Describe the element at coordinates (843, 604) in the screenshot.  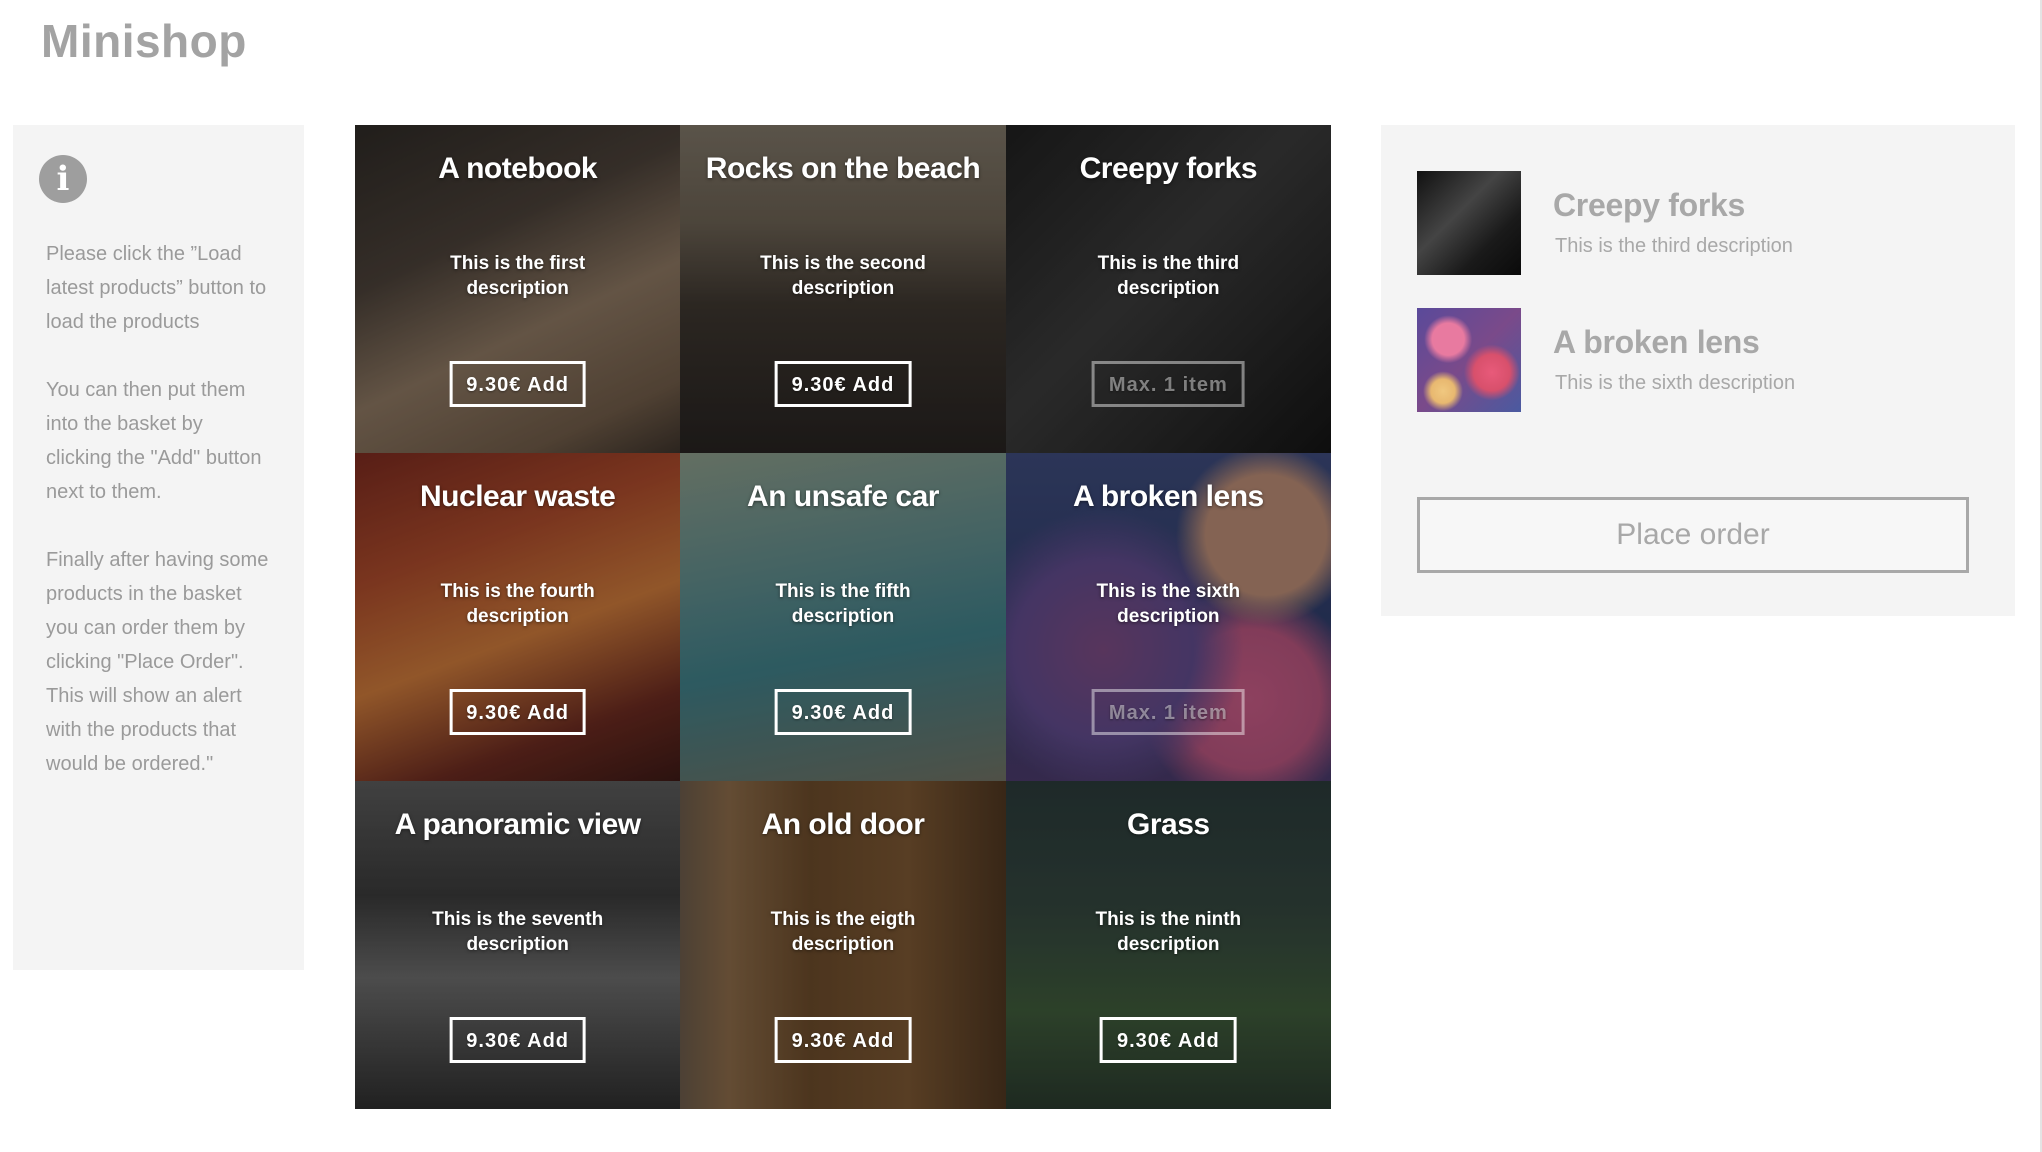
I see `product-description: This is the fifth description` at that location.